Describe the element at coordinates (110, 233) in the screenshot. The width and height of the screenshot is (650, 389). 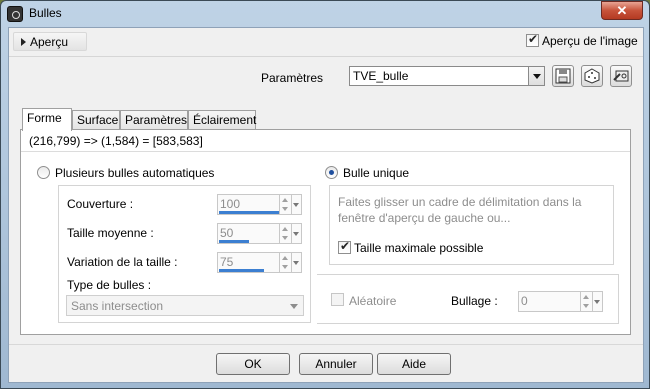
I see `average-size-label: Taille moyenne :` at that location.